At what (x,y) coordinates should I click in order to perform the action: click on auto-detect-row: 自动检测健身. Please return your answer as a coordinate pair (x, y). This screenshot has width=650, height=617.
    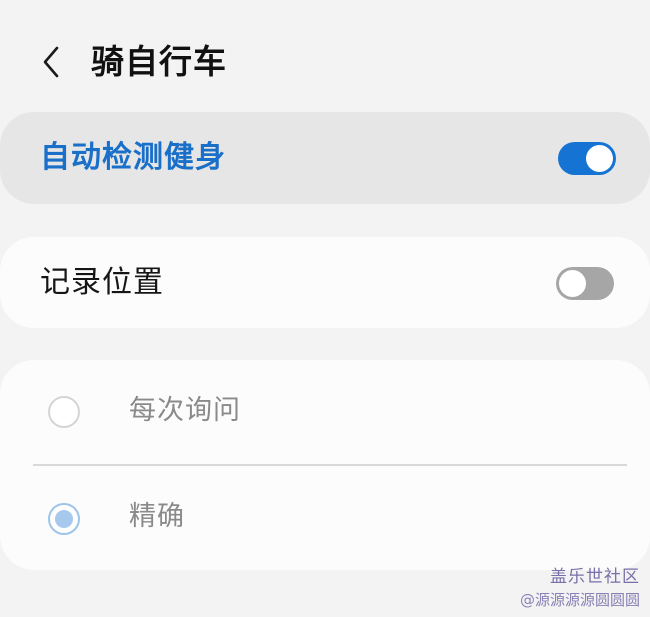
    Looking at the image, I should click on (325, 158).